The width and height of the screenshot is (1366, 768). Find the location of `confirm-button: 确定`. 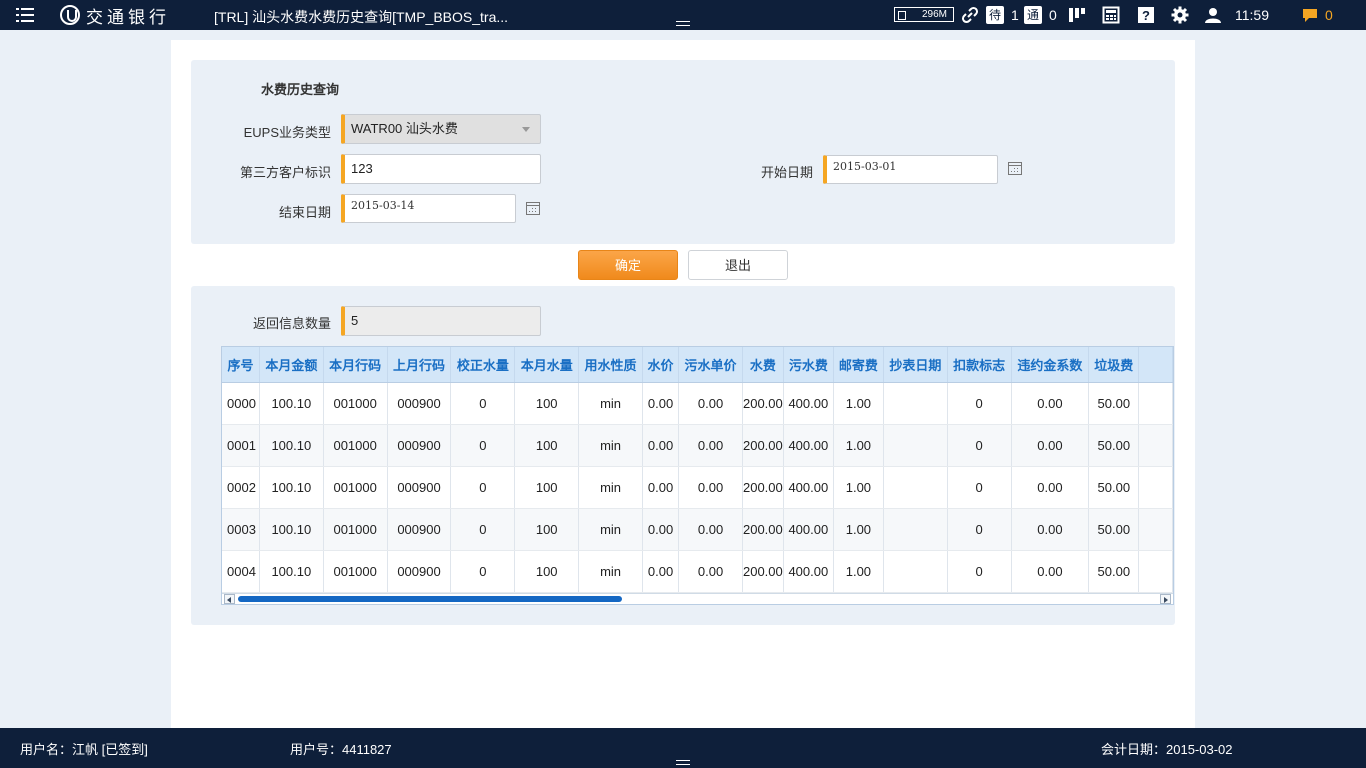

confirm-button: 确定 is located at coordinates (628, 265).